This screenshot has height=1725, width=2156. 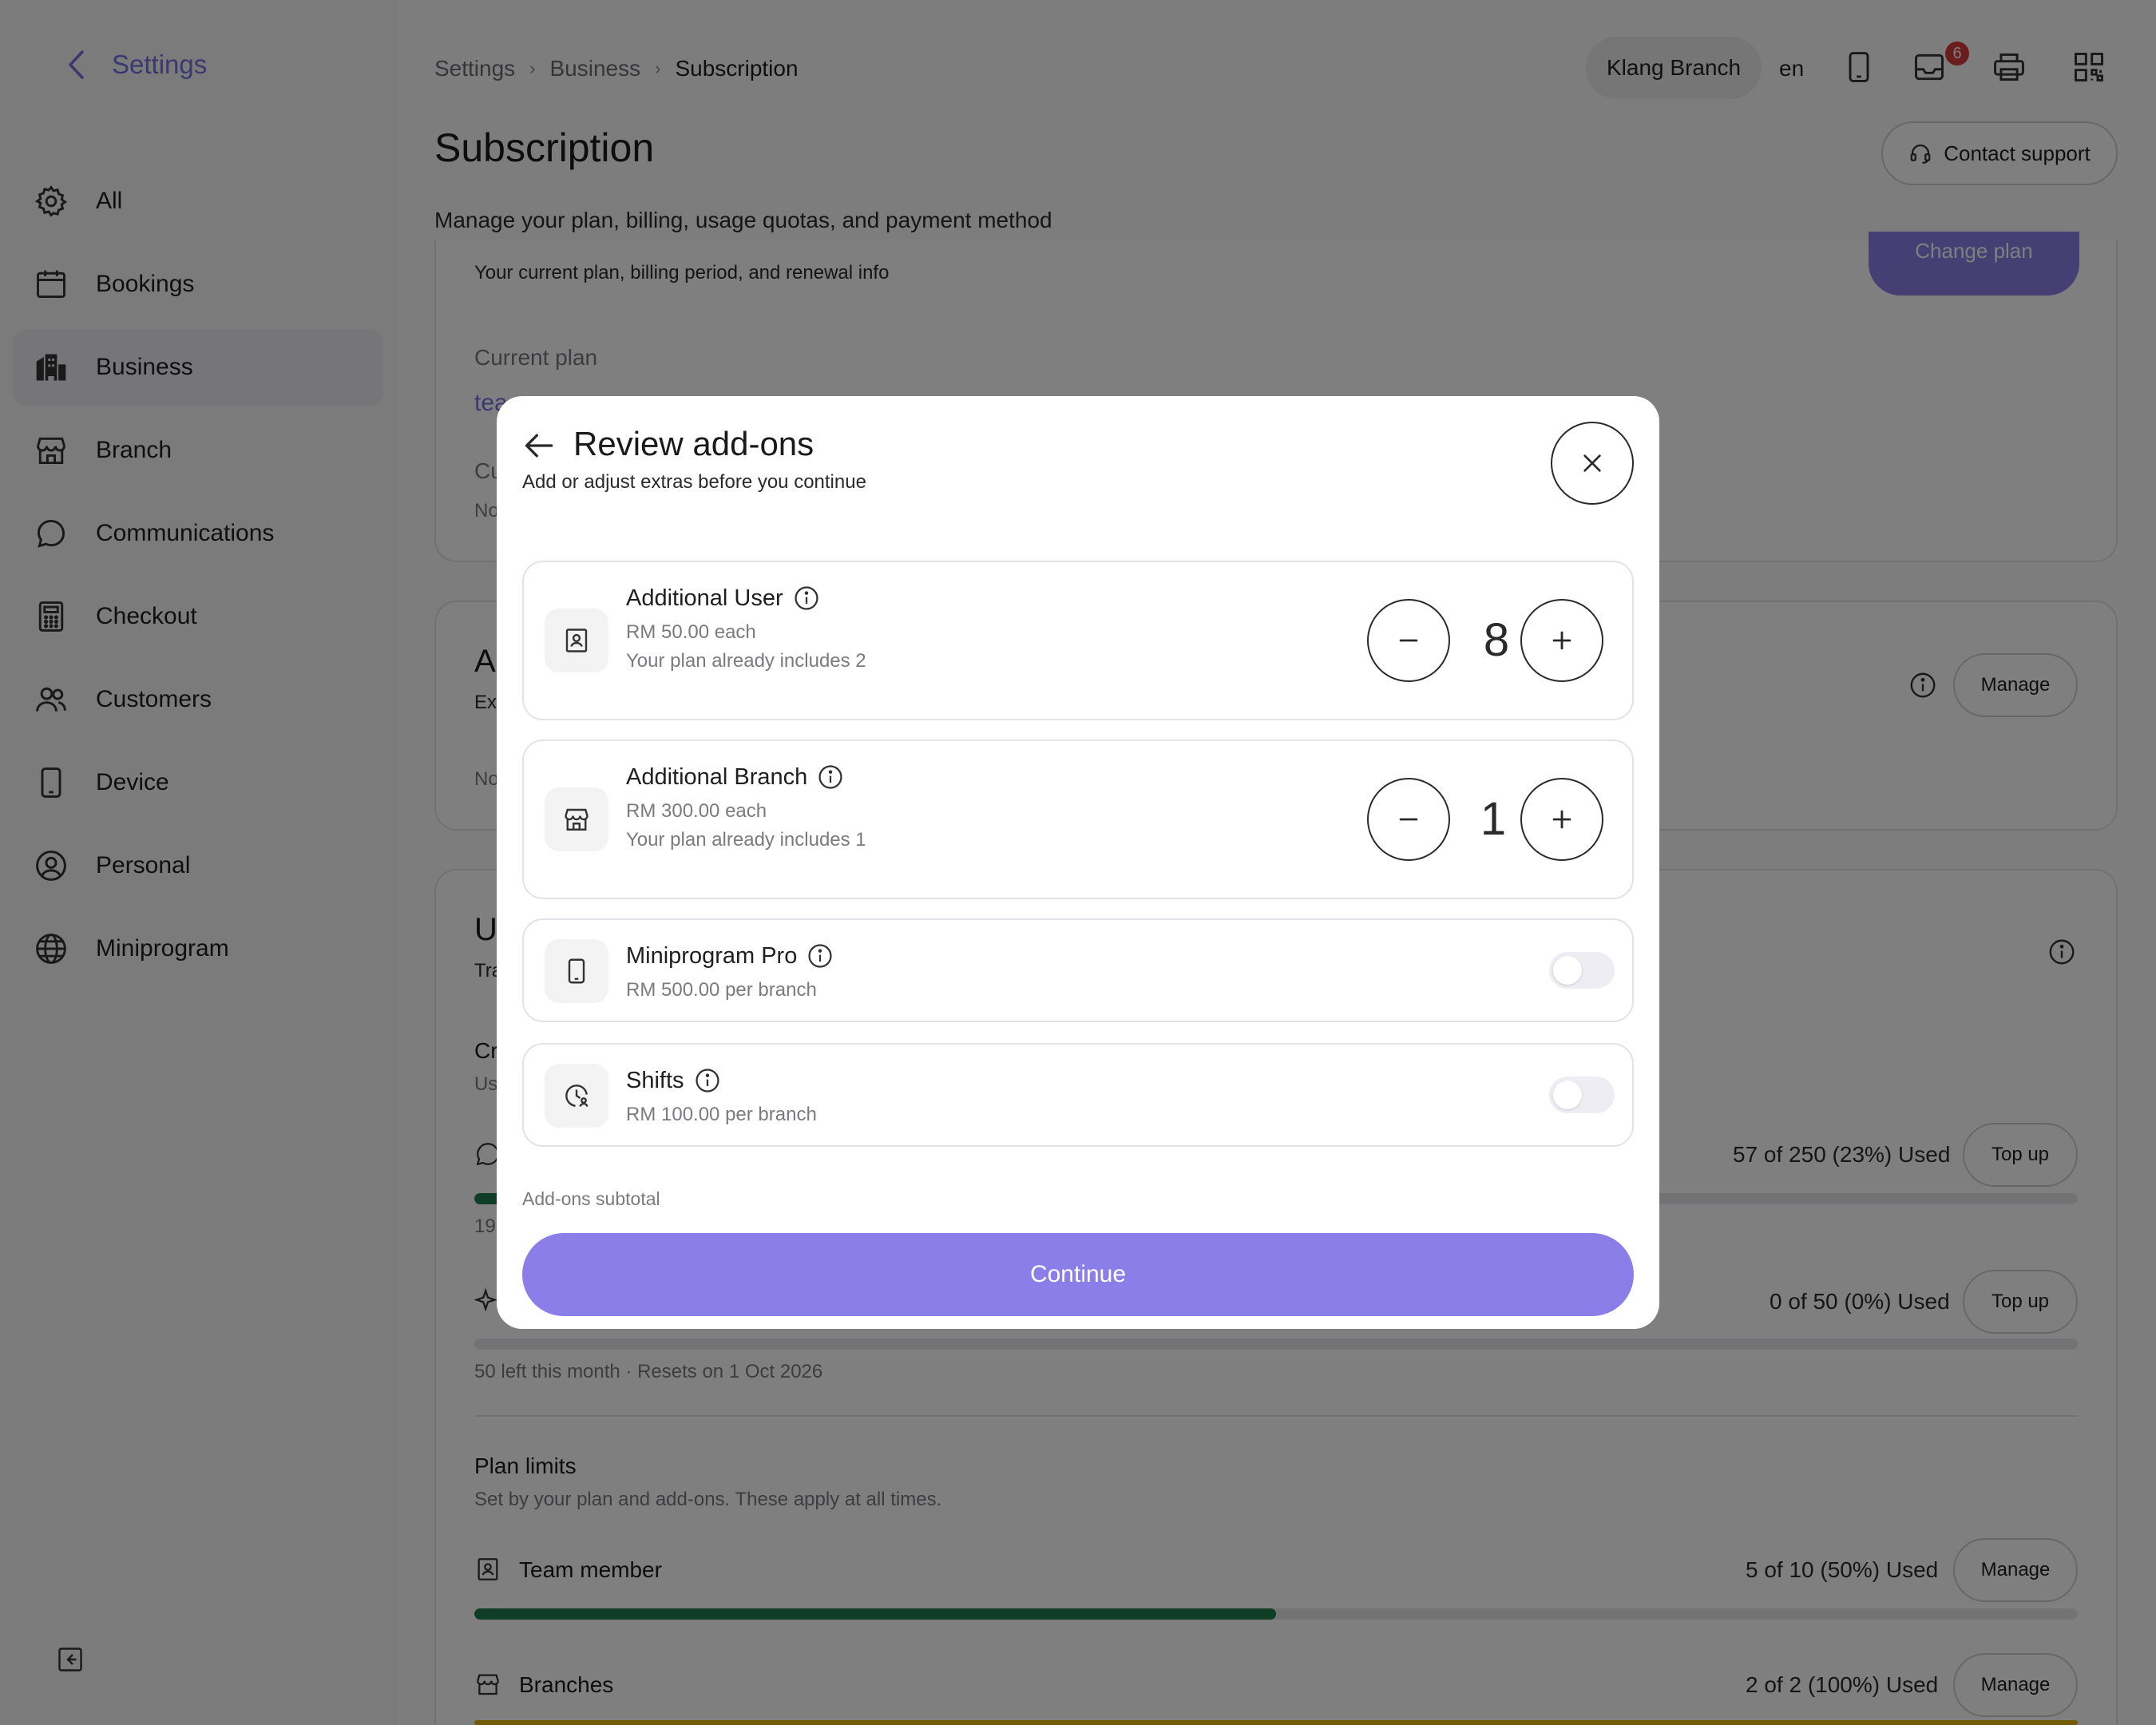 I want to click on addon-name: Additional Branch, so click(x=735, y=777).